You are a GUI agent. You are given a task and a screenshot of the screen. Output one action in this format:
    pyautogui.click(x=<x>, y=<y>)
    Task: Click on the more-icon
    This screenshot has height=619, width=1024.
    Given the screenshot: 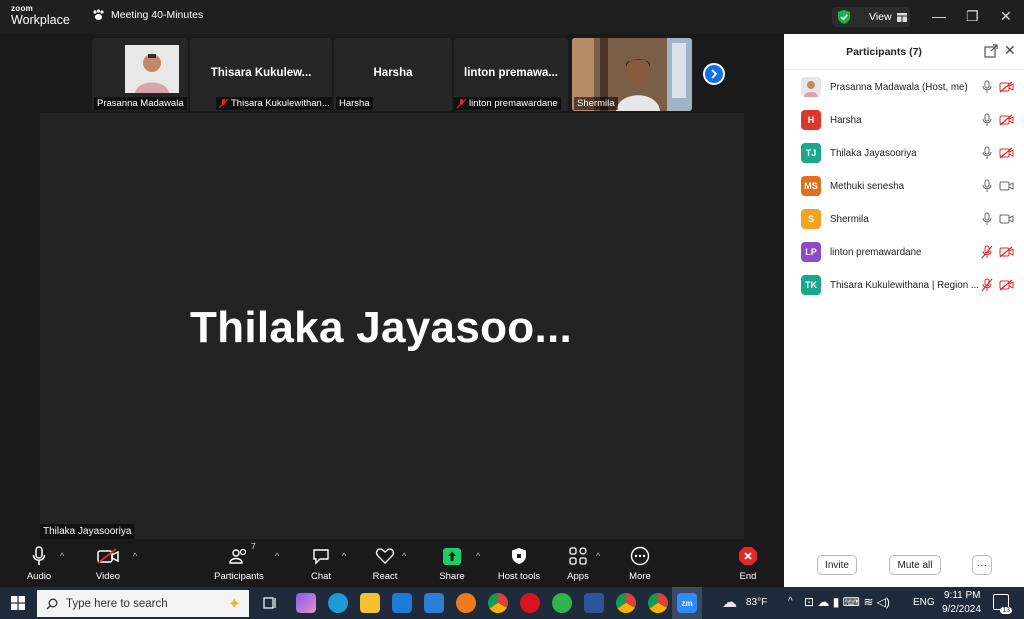 What is the action you would take?
    pyautogui.click(x=640, y=556)
    